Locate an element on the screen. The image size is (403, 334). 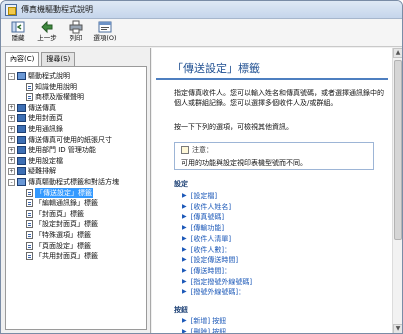
tree-item: 「編輯通訊錄」標籤 is located at coordinates (62, 203).